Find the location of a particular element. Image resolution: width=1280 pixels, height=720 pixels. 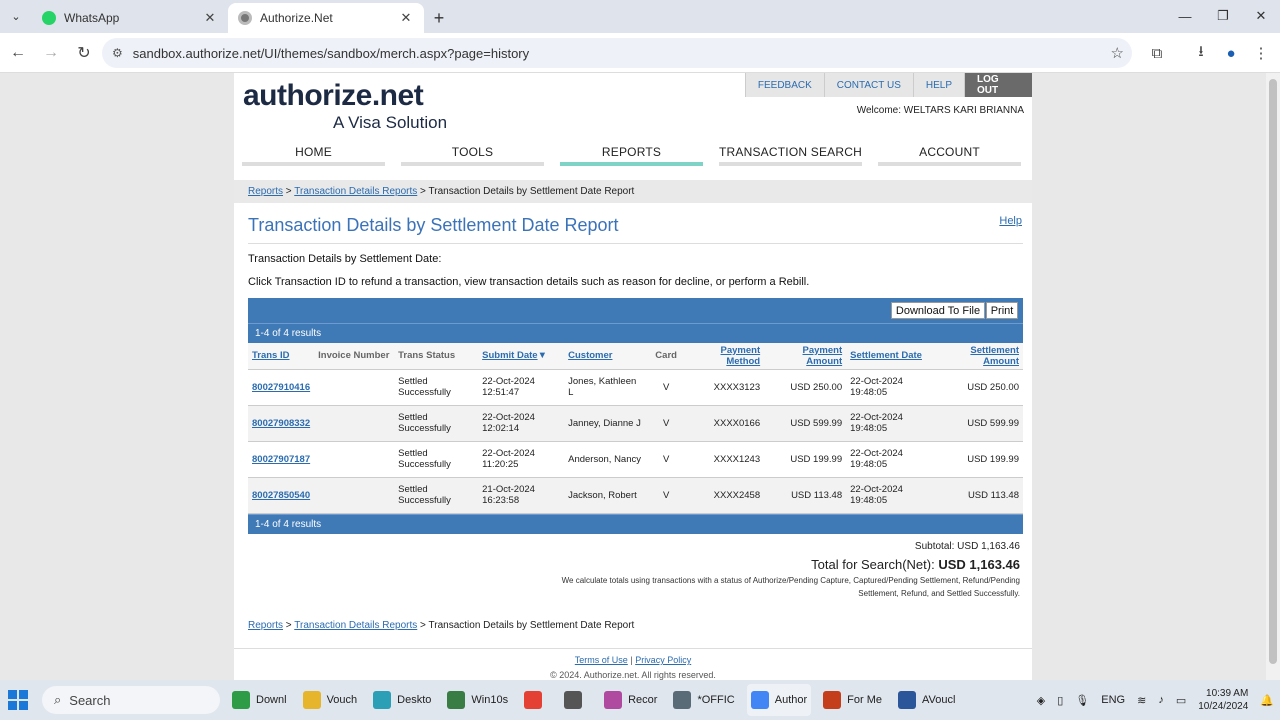

logo: authorize.net is located at coordinates (333, 96).